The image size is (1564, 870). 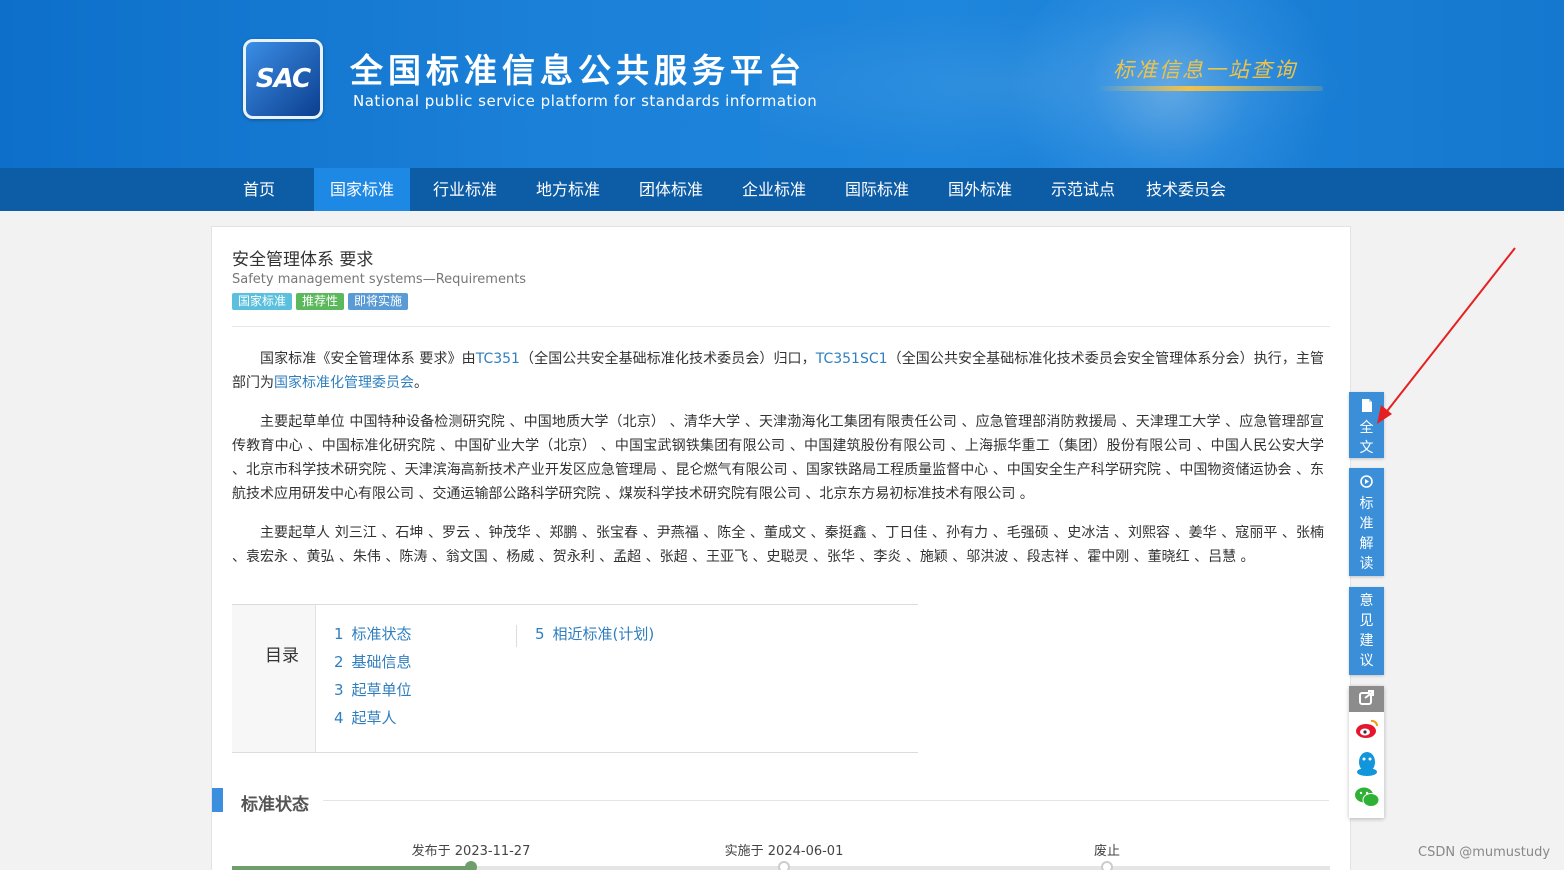 I want to click on timeline-label-effective: 实施于 2024-06-01, so click(x=784, y=851).